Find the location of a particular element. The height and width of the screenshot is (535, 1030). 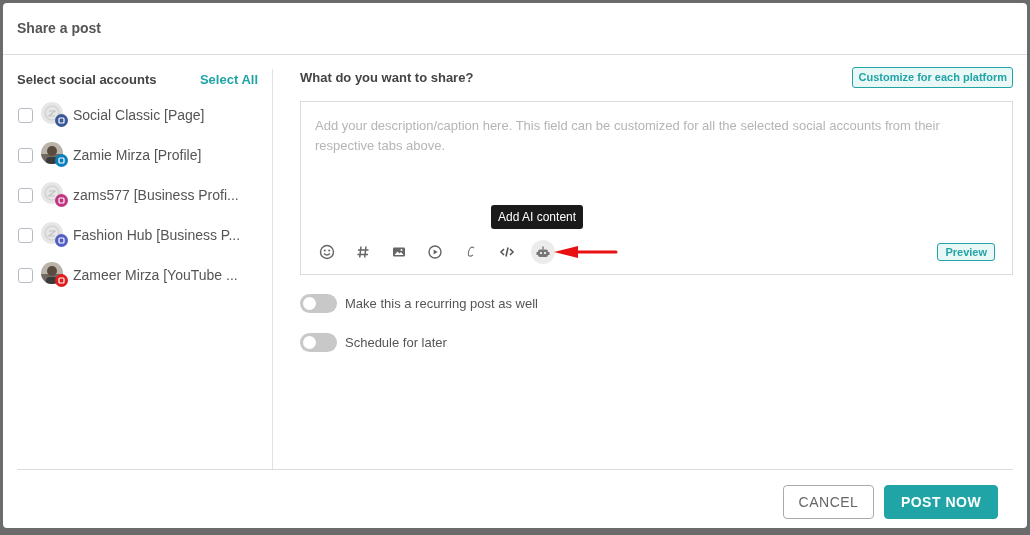

customize-button: Customize for each platform is located at coordinates (932, 77).